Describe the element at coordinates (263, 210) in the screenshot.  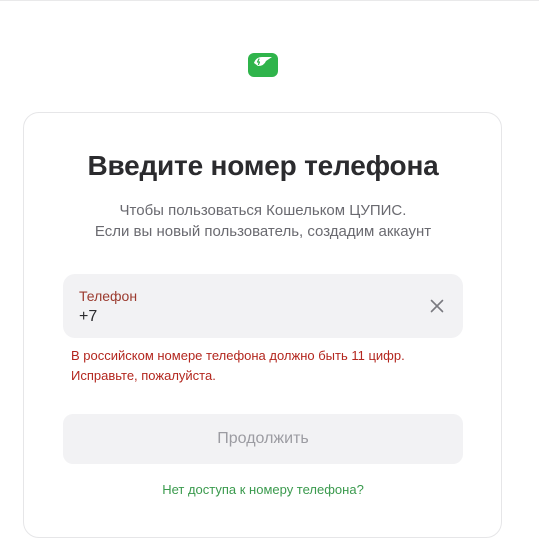
I see `subtitle-line-1: Чтобы пользоваться Кошельком ЦУПИС.` at that location.